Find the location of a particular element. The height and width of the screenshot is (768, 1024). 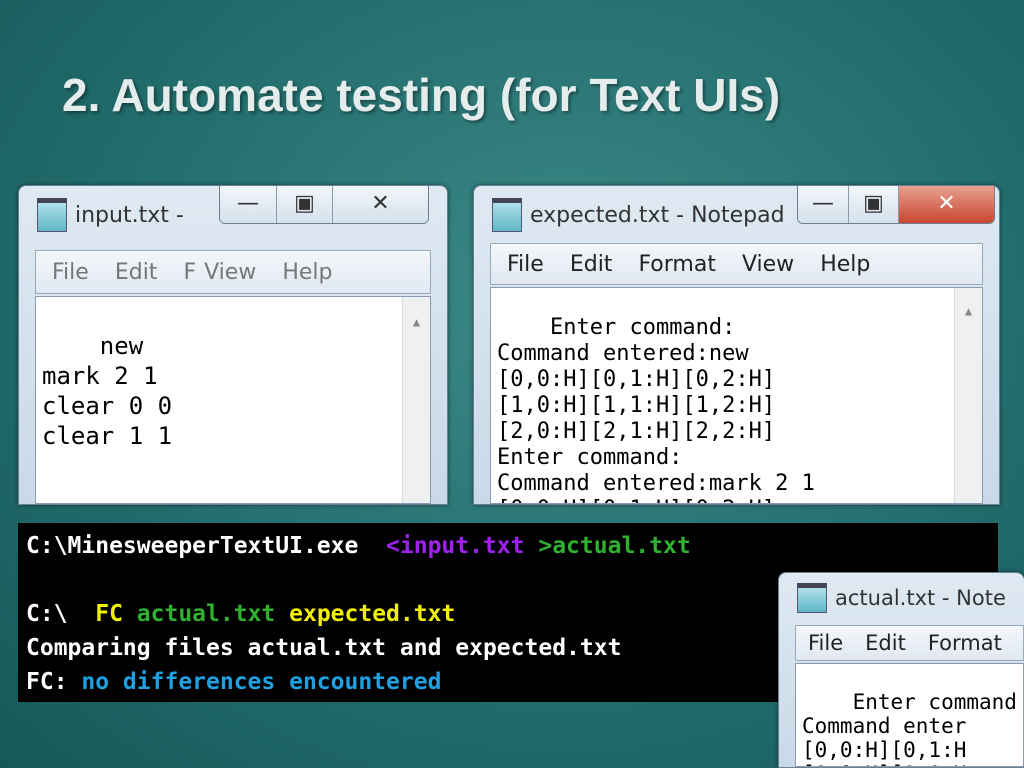

fc-command: FC is located at coordinates (116, 614).